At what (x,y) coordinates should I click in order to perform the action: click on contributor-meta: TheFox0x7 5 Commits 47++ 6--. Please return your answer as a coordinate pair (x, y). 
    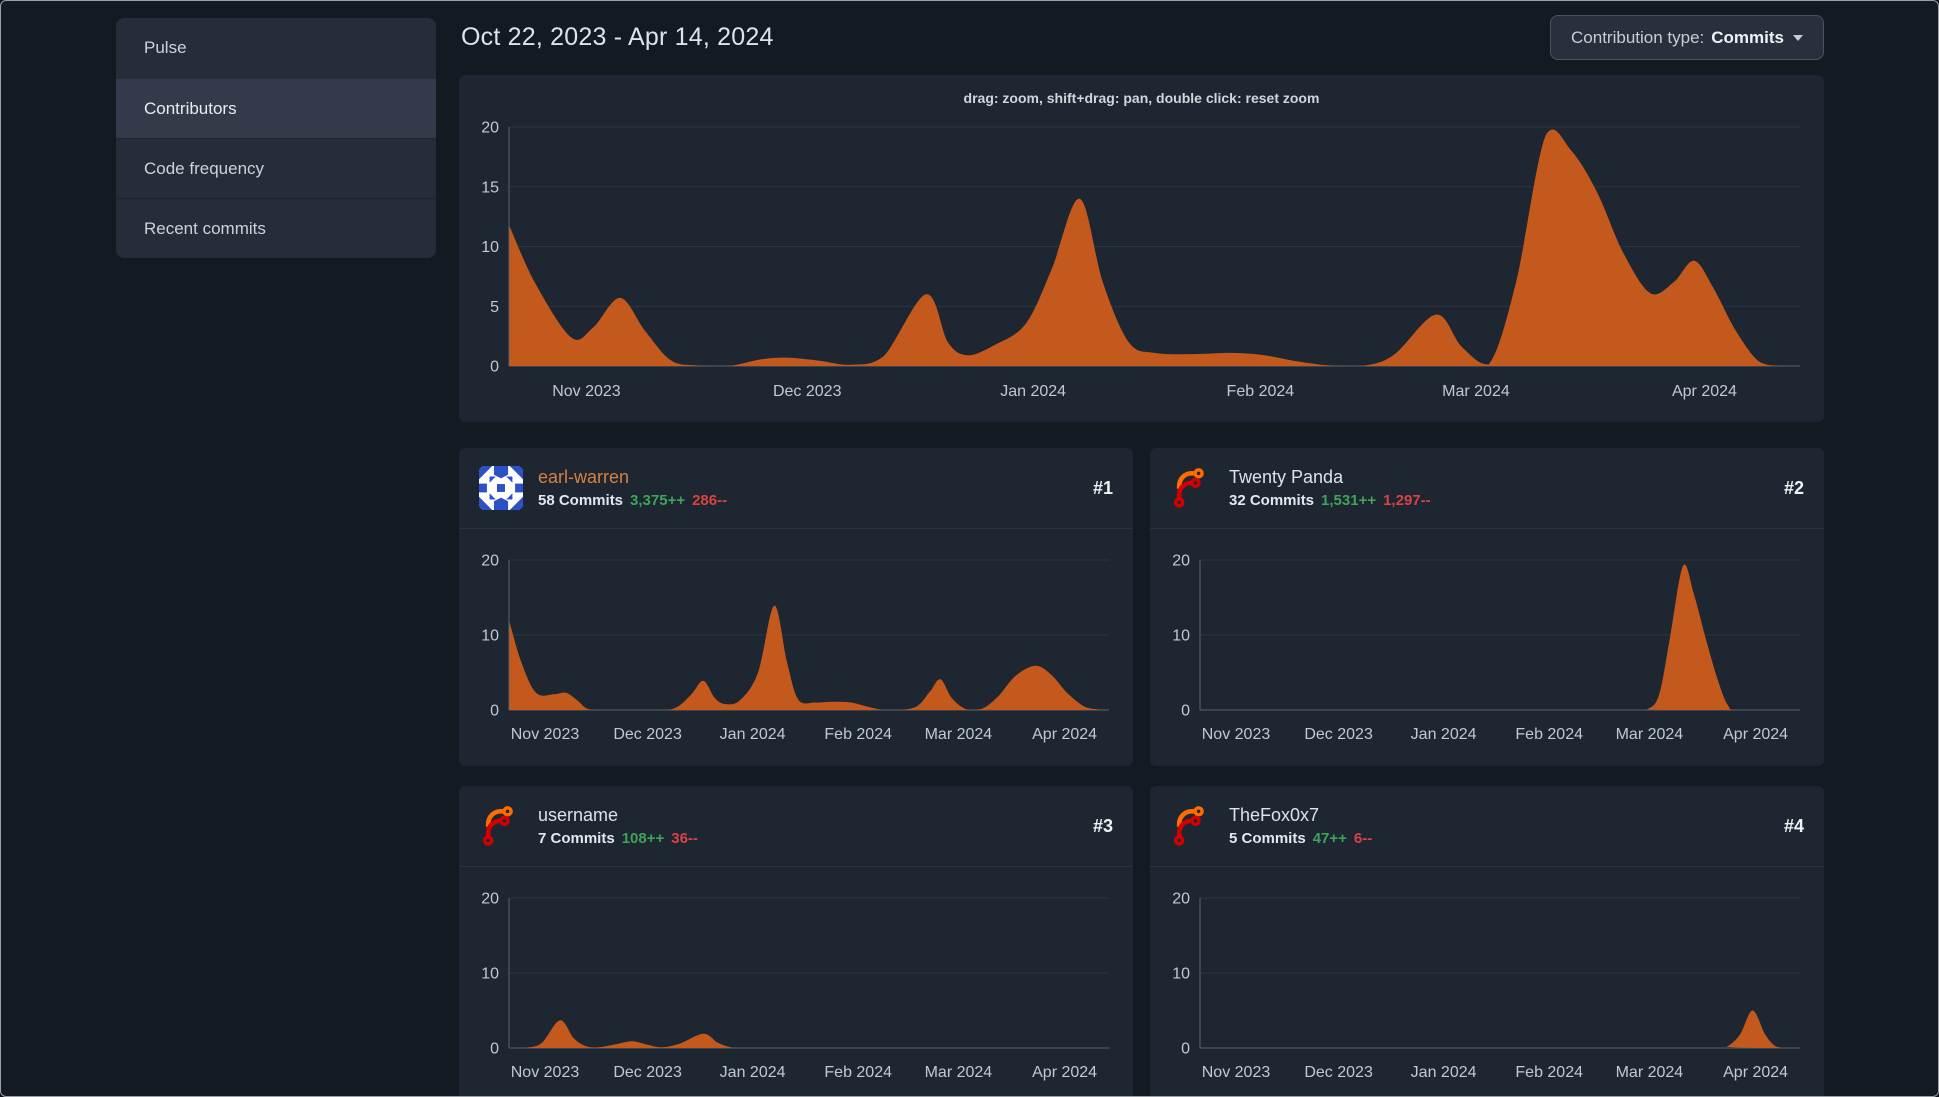
    Looking at the image, I should click on (1300, 826).